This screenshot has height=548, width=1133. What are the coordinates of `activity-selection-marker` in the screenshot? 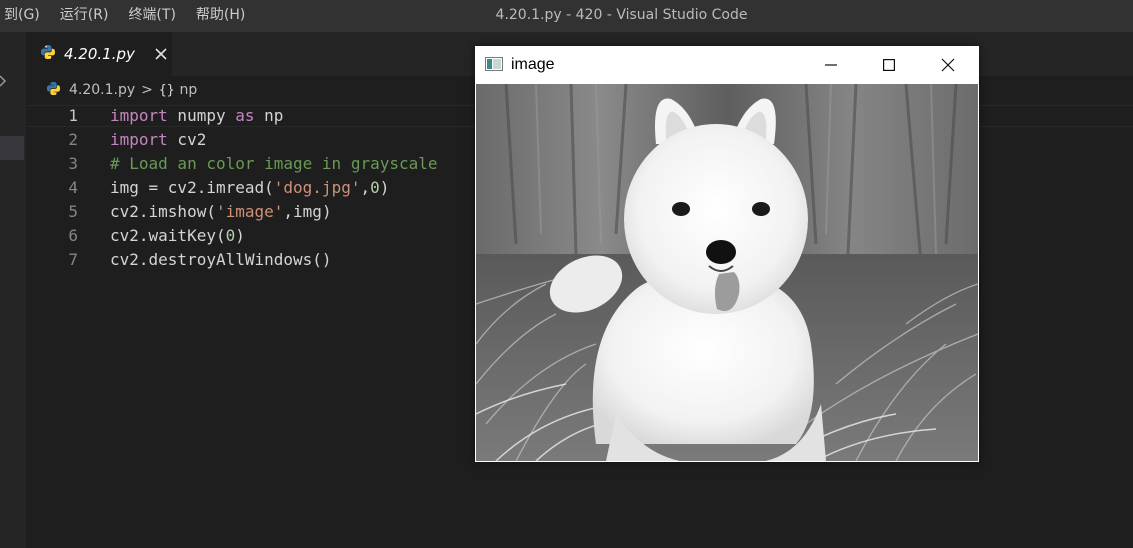 It's located at (12, 148).